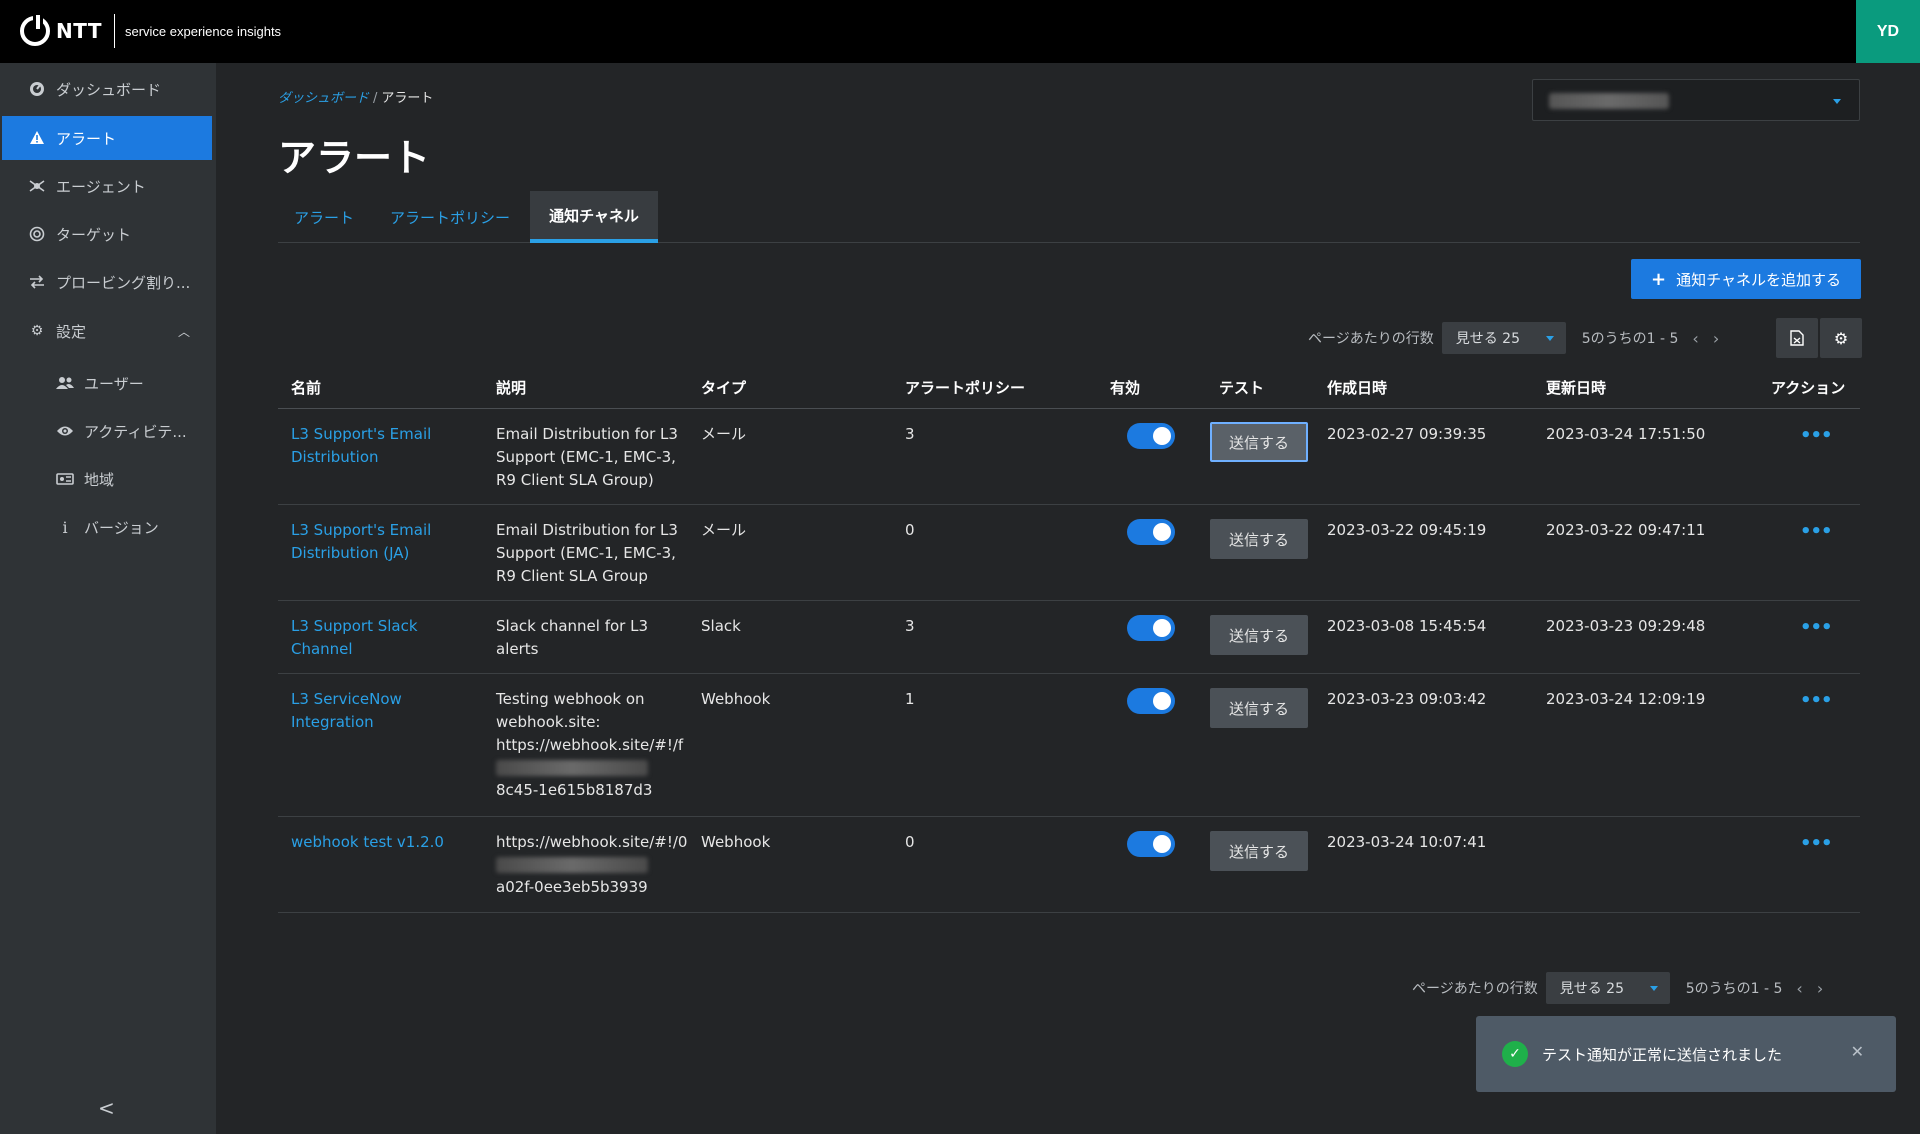  What do you see at coordinates (1125, 387) in the screenshot?
I see `column-header-enabled: 有効` at bounding box center [1125, 387].